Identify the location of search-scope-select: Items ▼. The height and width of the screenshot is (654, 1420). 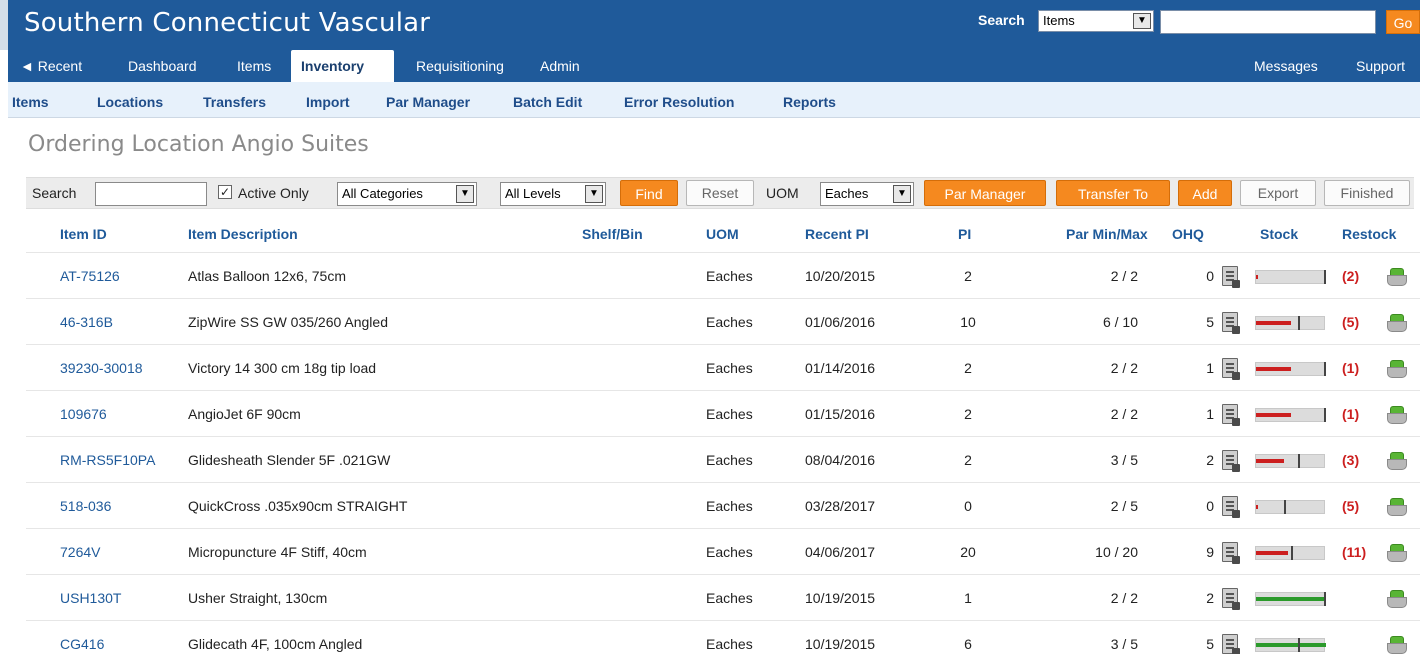
(1096, 21).